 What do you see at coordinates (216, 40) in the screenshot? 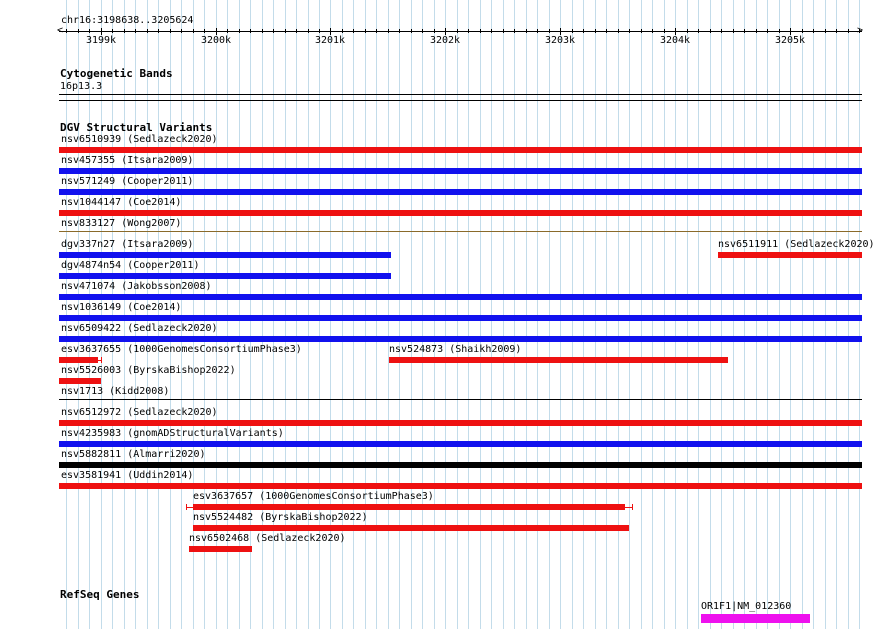
I see `ruler-tick-label: 3200k` at bounding box center [216, 40].